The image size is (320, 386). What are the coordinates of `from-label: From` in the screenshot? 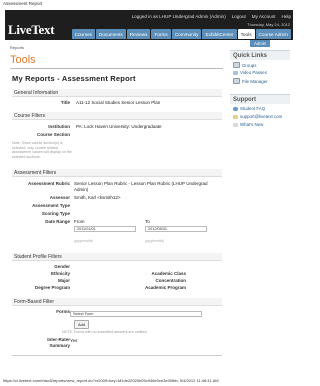 It's located at (79, 221).